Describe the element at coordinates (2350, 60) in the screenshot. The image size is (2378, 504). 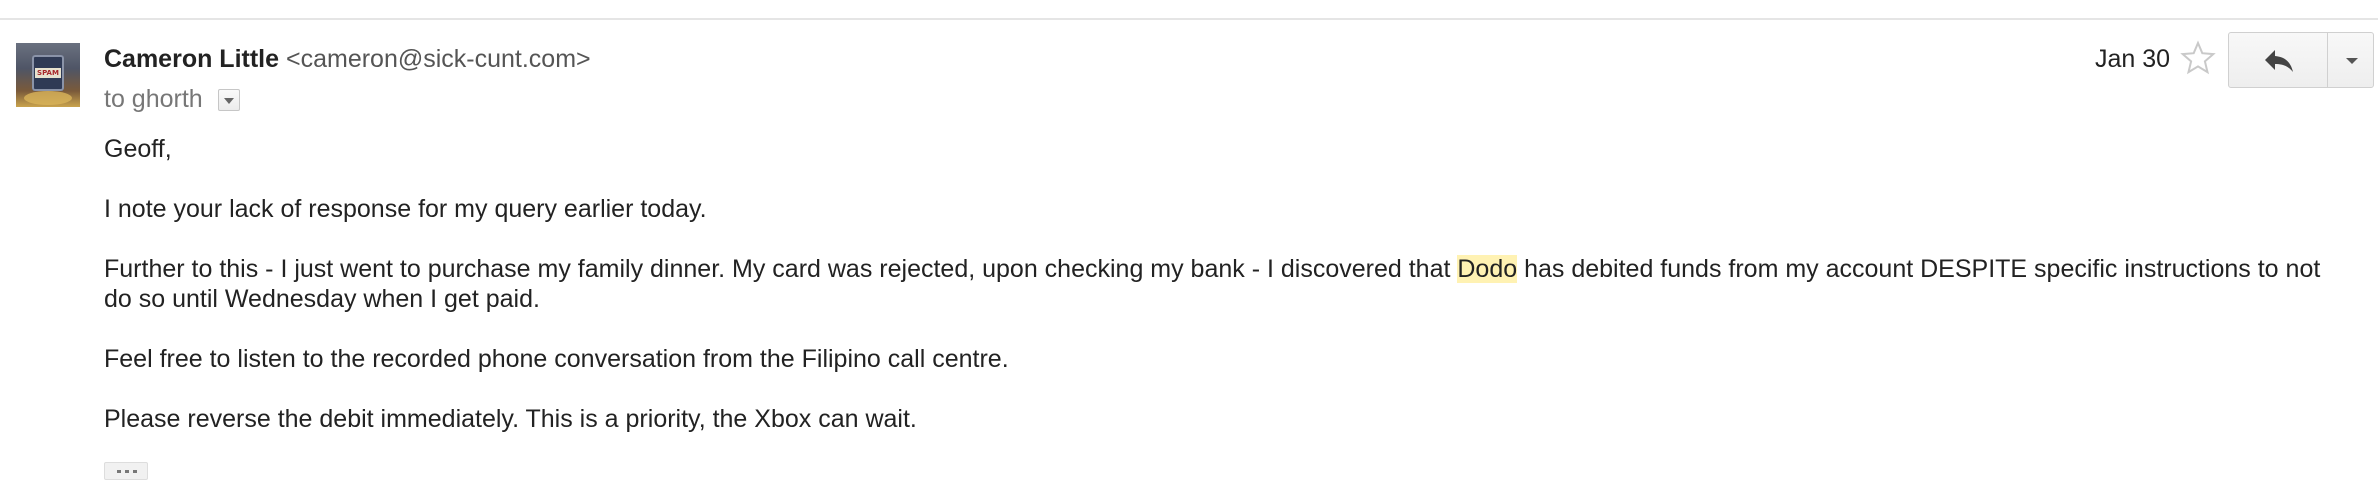
I see `more-options-chevron-down-icon` at that location.